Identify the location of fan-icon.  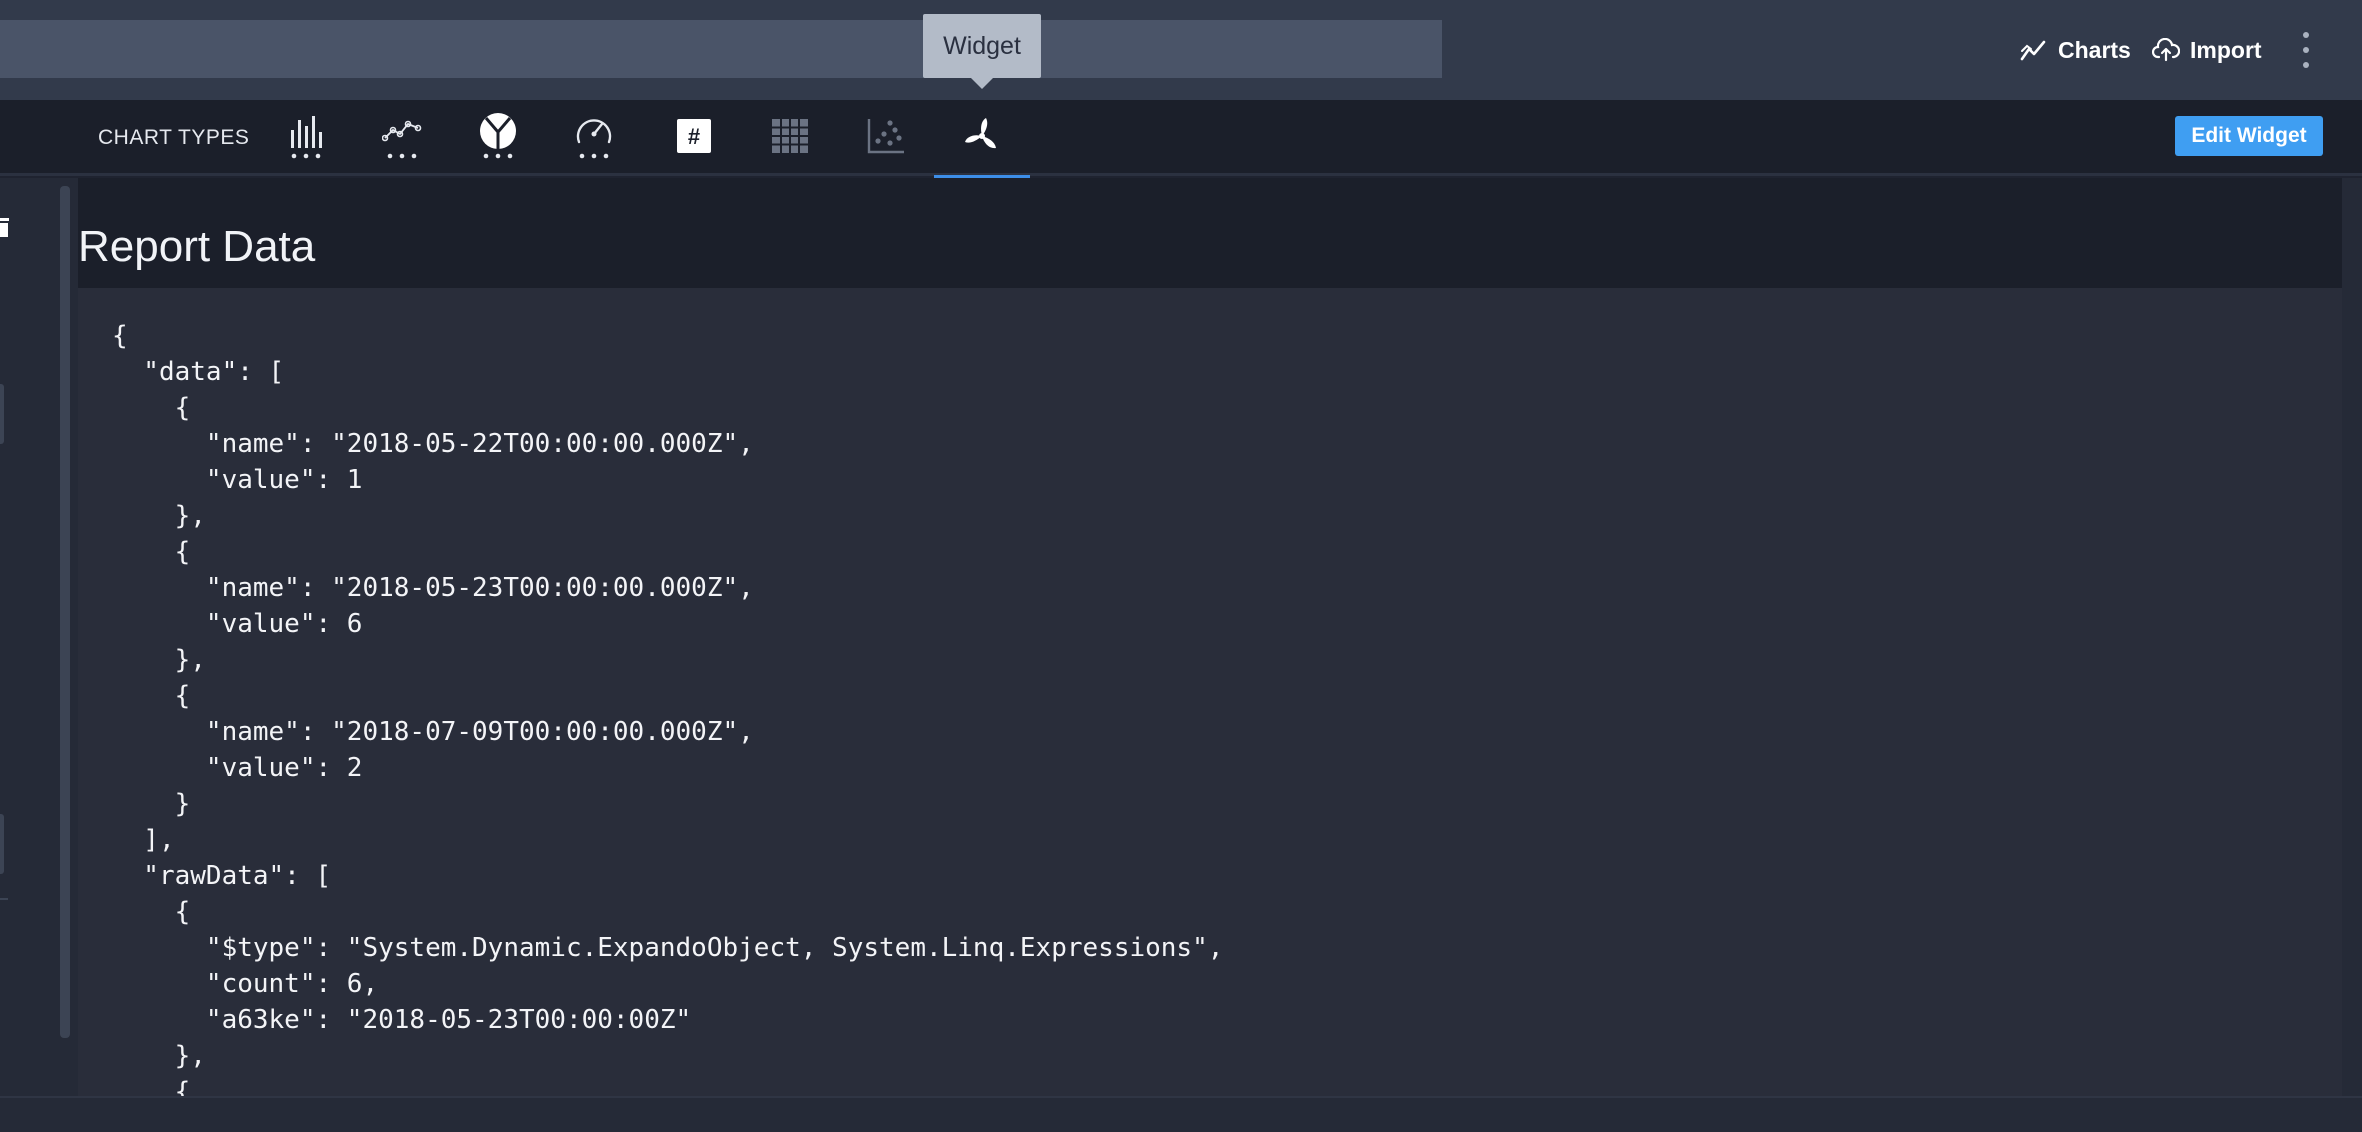
(982, 138).